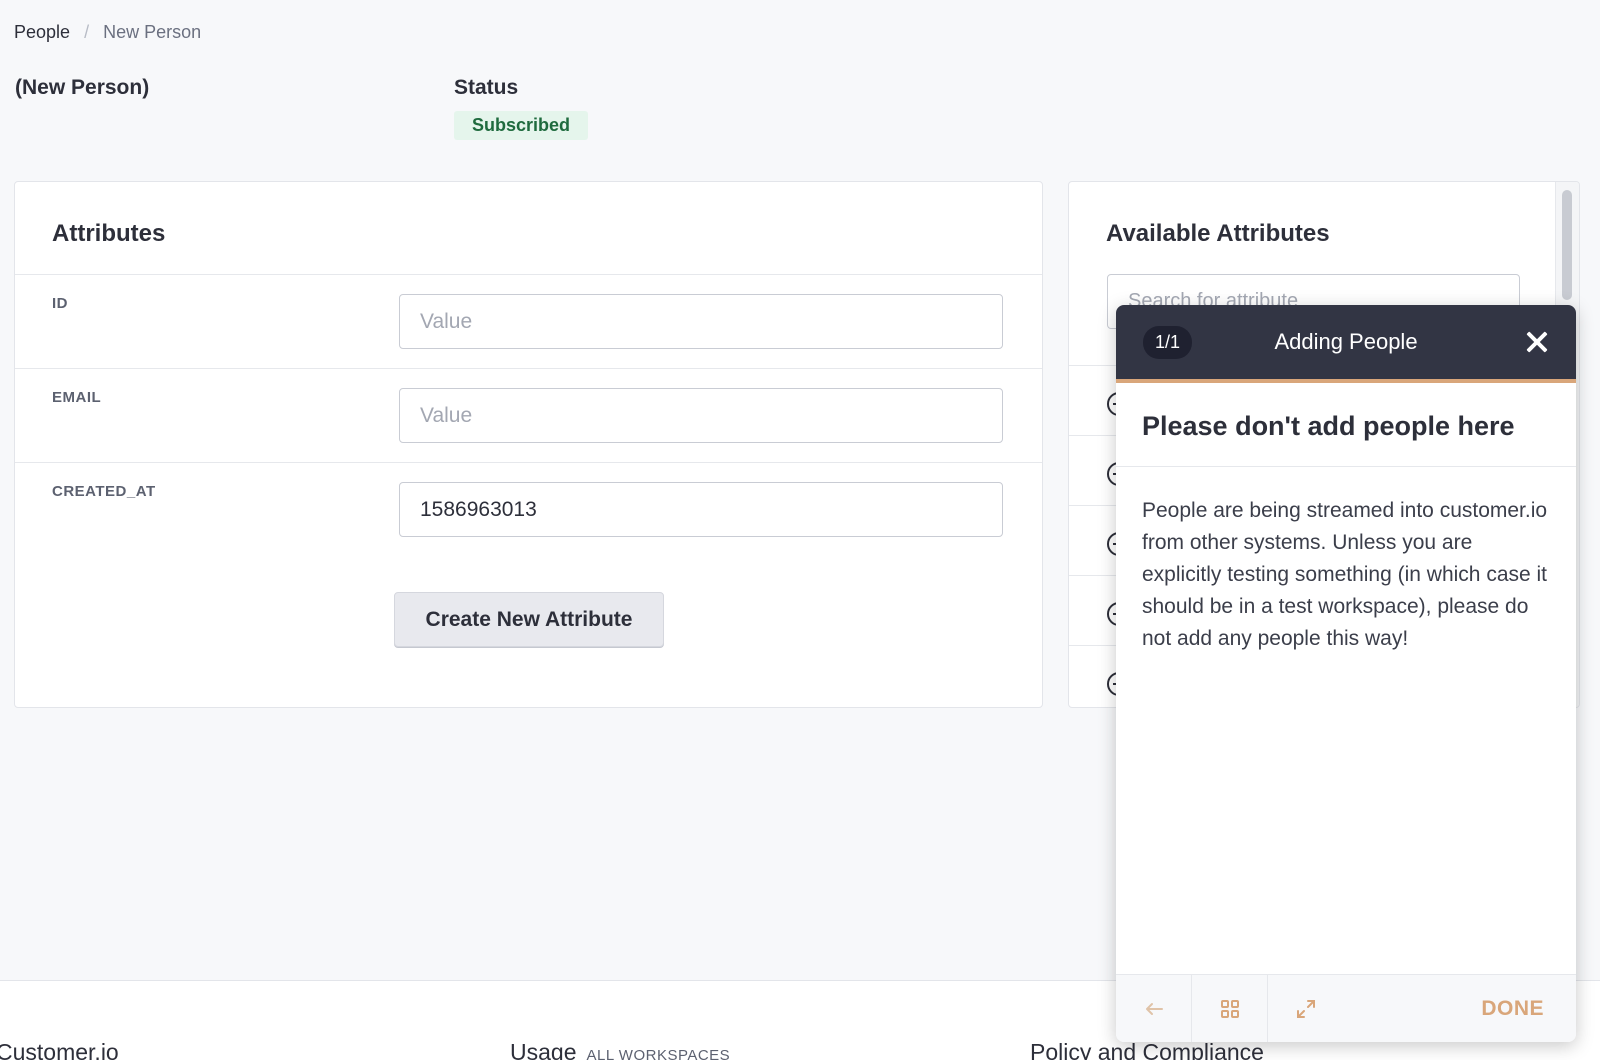 Image resolution: width=1600 pixels, height=1060 pixels. Describe the element at coordinates (1218, 233) in the screenshot. I see `available-attributes-title: Available Attributes` at that location.